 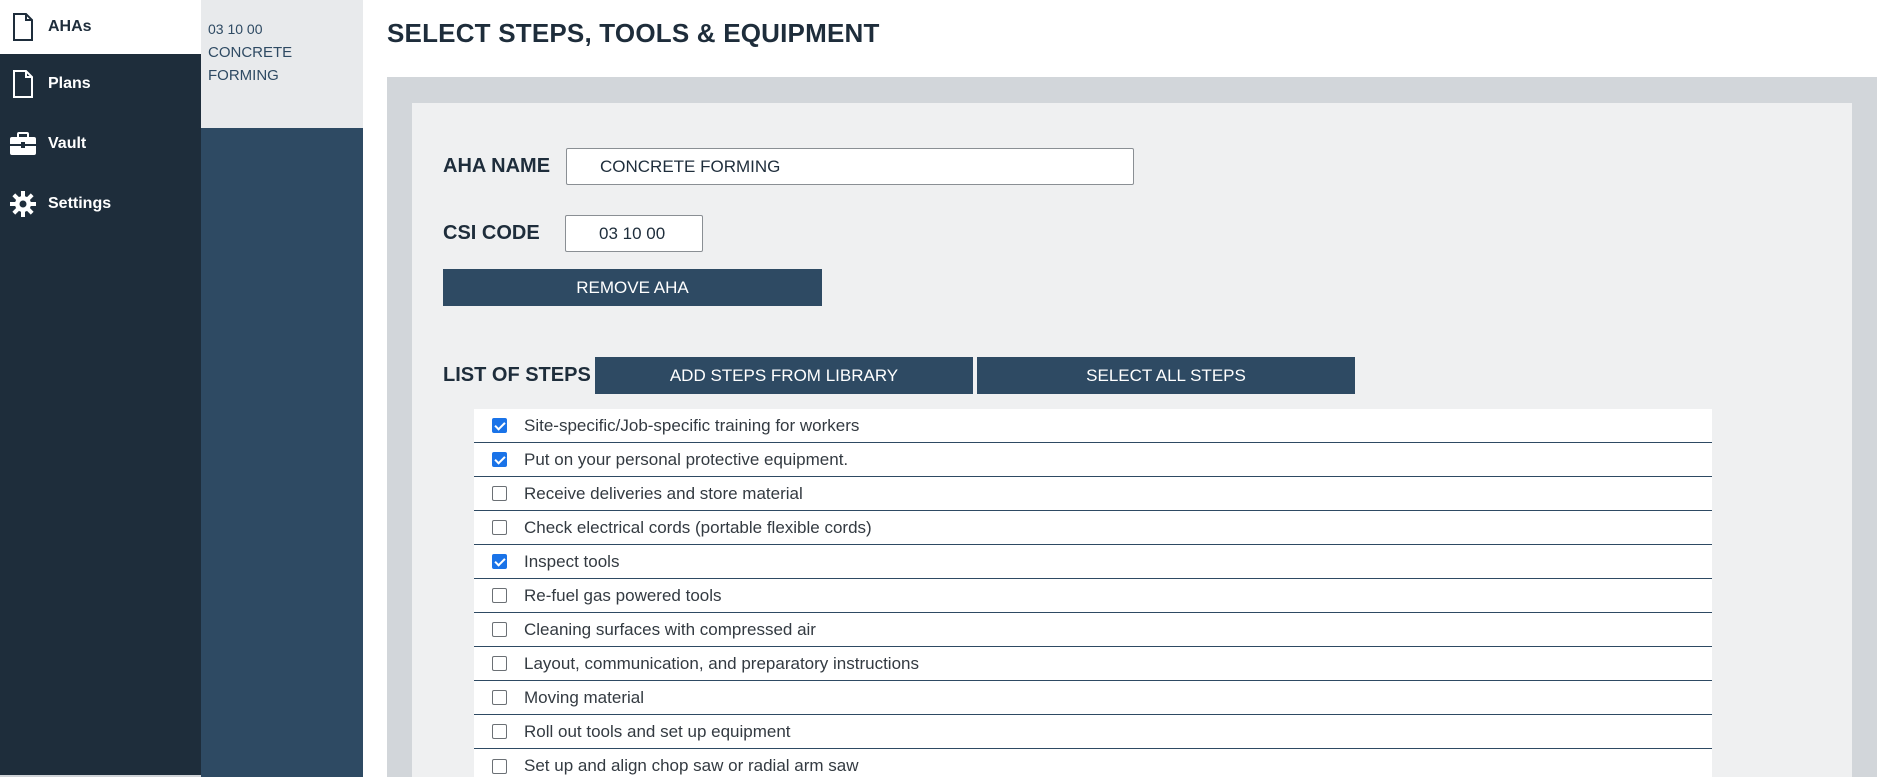 What do you see at coordinates (1093, 698) in the screenshot?
I see `step-row: Moving material` at bounding box center [1093, 698].